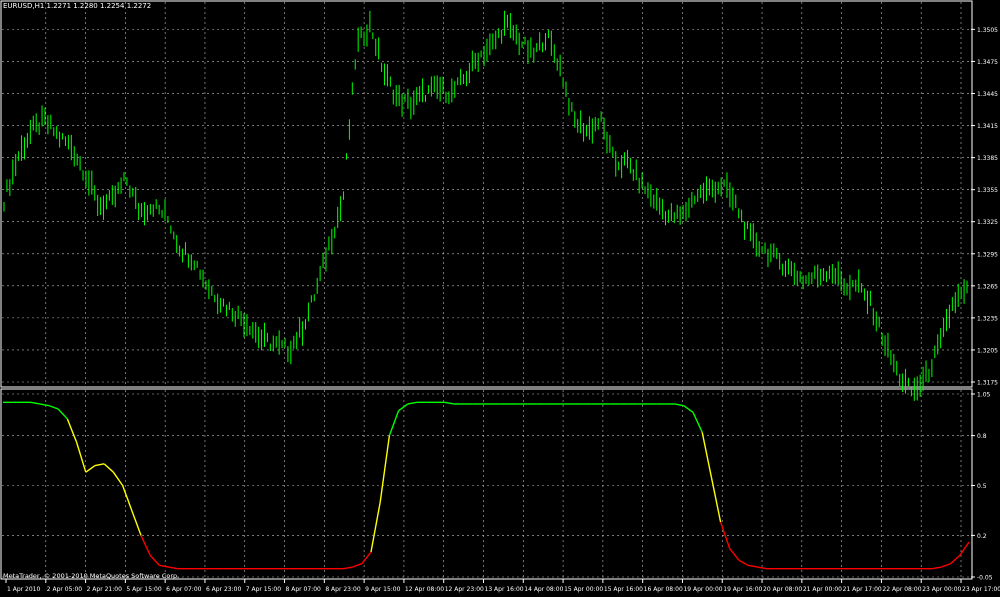 Image resolution: width=1000 pixels, height=597 pixels. I want to click on y-tick-label: 1.3235, so click(987, 318).